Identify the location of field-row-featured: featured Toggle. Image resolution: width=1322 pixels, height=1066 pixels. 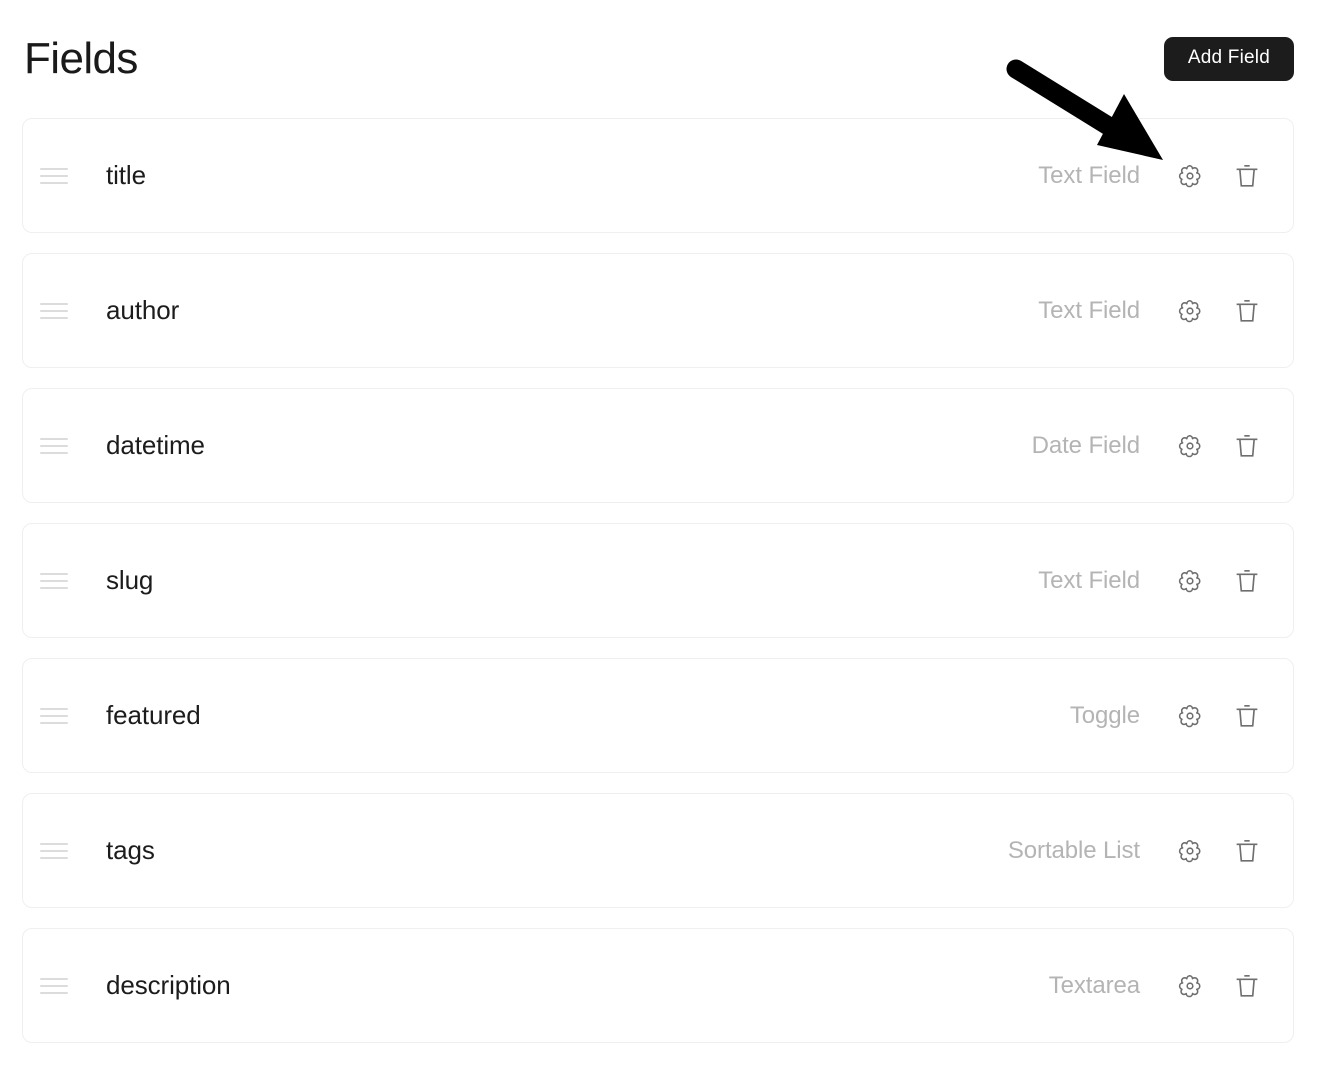
(658, 715).